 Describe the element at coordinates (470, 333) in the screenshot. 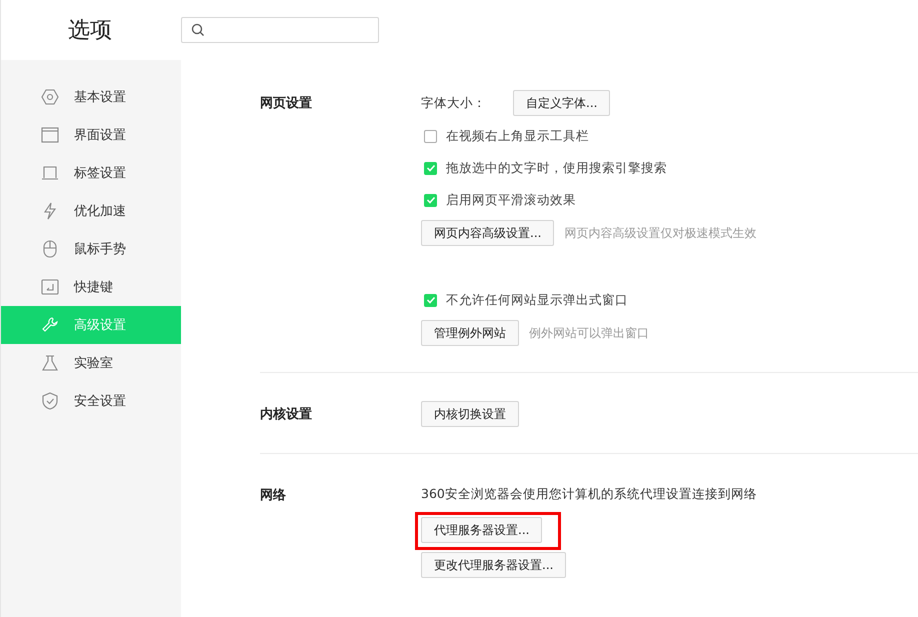

I see `button: 管理例外网站` at that location.